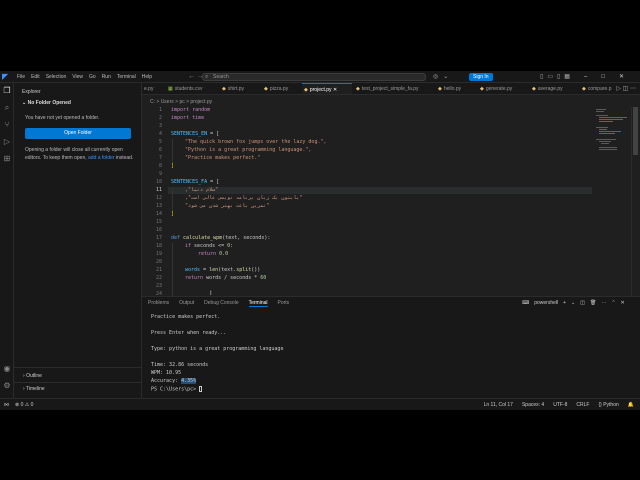  I want to click on tab-pizza-py: ◆ pizza.py, so click(275, 88).